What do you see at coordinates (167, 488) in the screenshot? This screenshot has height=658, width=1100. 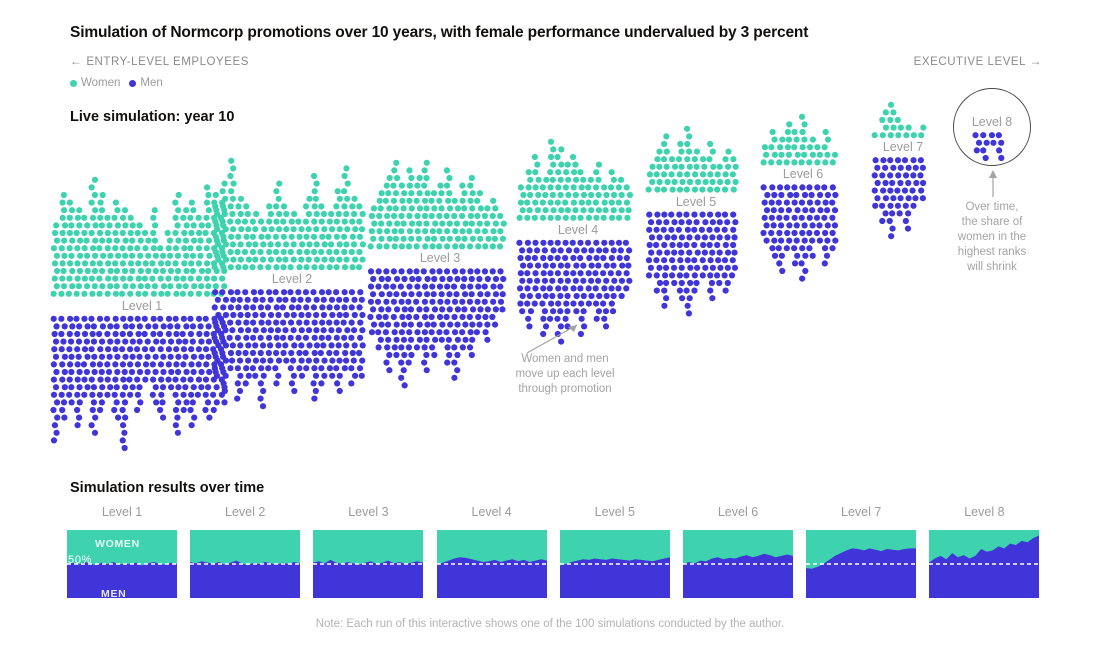 I see `results-section-title: Simulation results over time` at bounding box center [167, 488].